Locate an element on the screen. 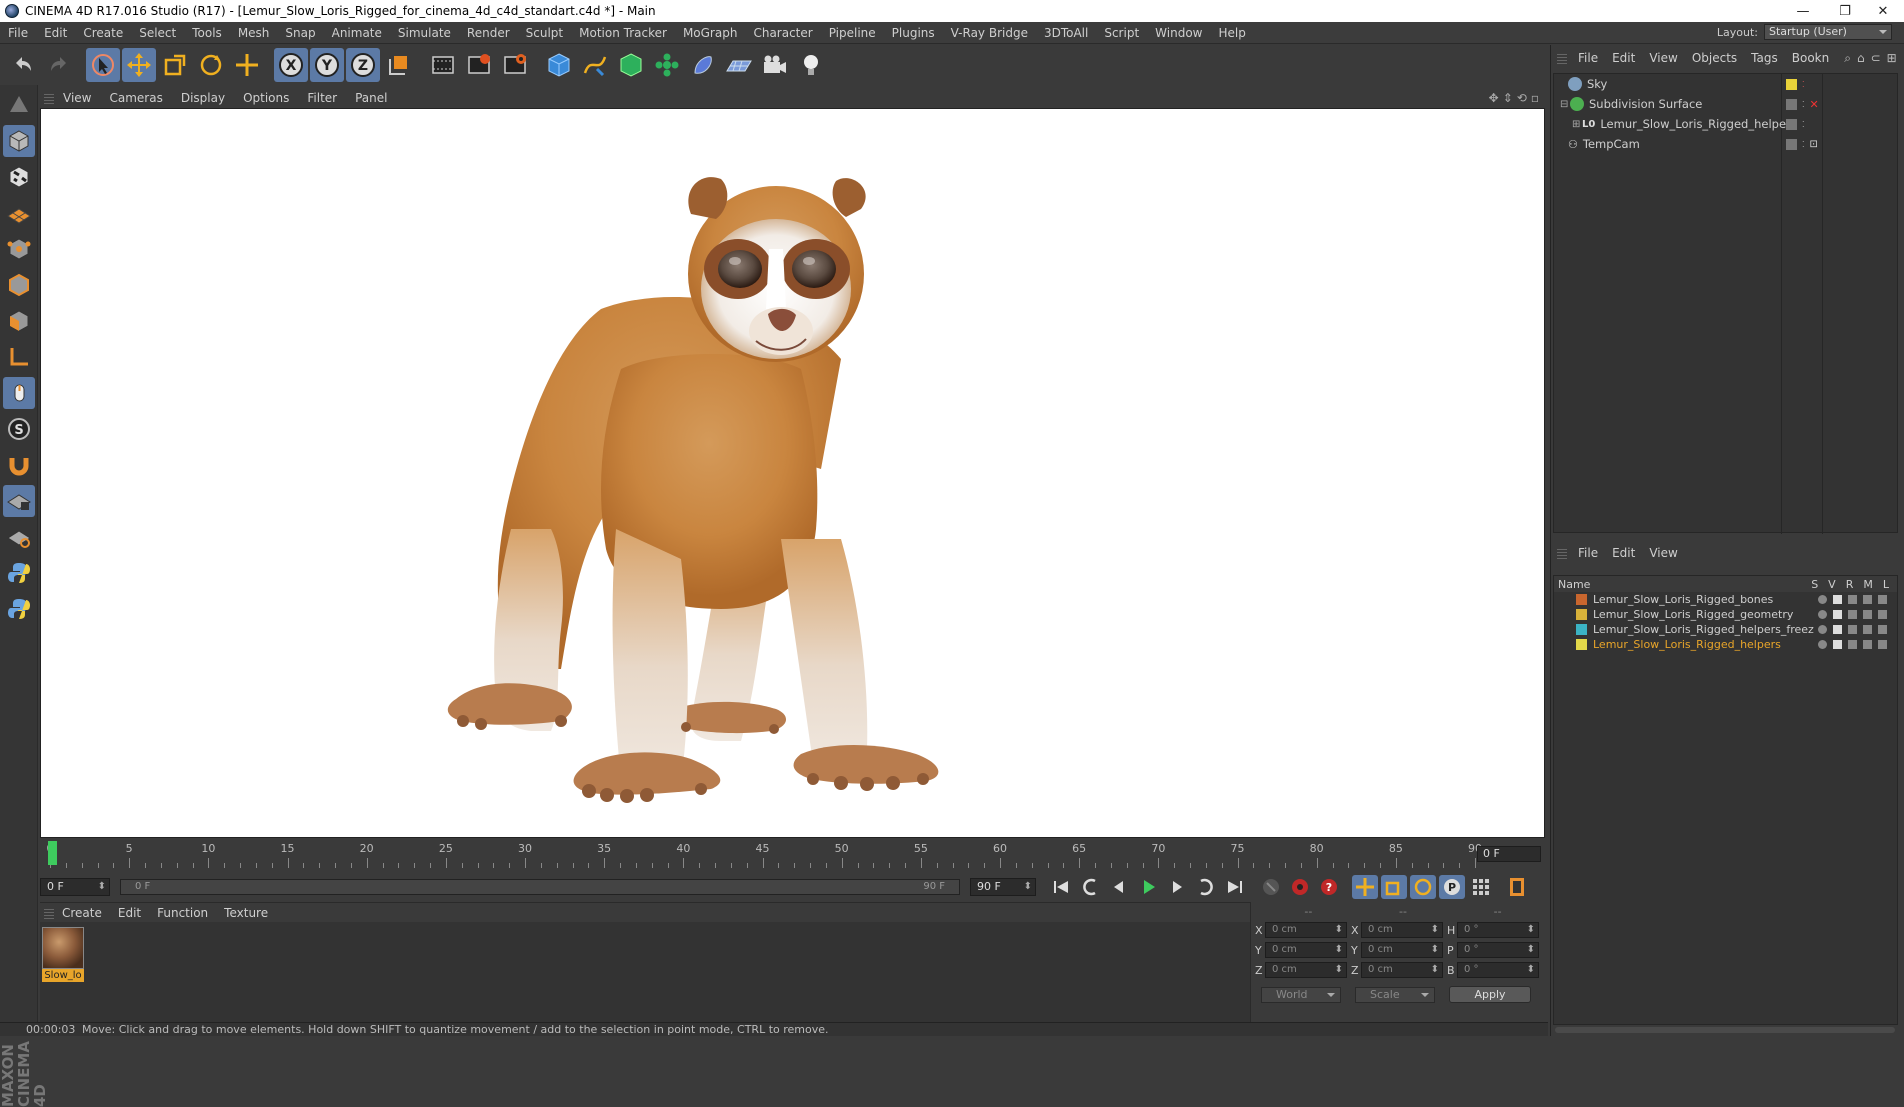 This screenshot has width=1904, height=1107. timeline-playhead is located at coordinates (52, 853).